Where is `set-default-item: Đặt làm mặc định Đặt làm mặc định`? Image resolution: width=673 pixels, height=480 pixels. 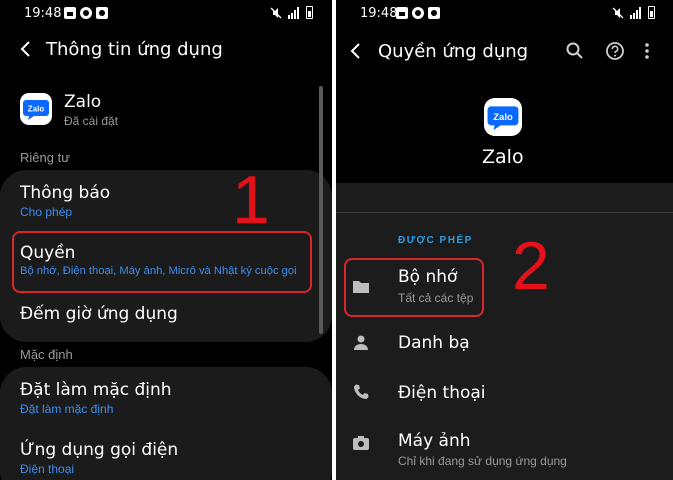
set-default-item: Đặt làm mặc định Đặt làm mặc định is located at coordinates (160, 396).